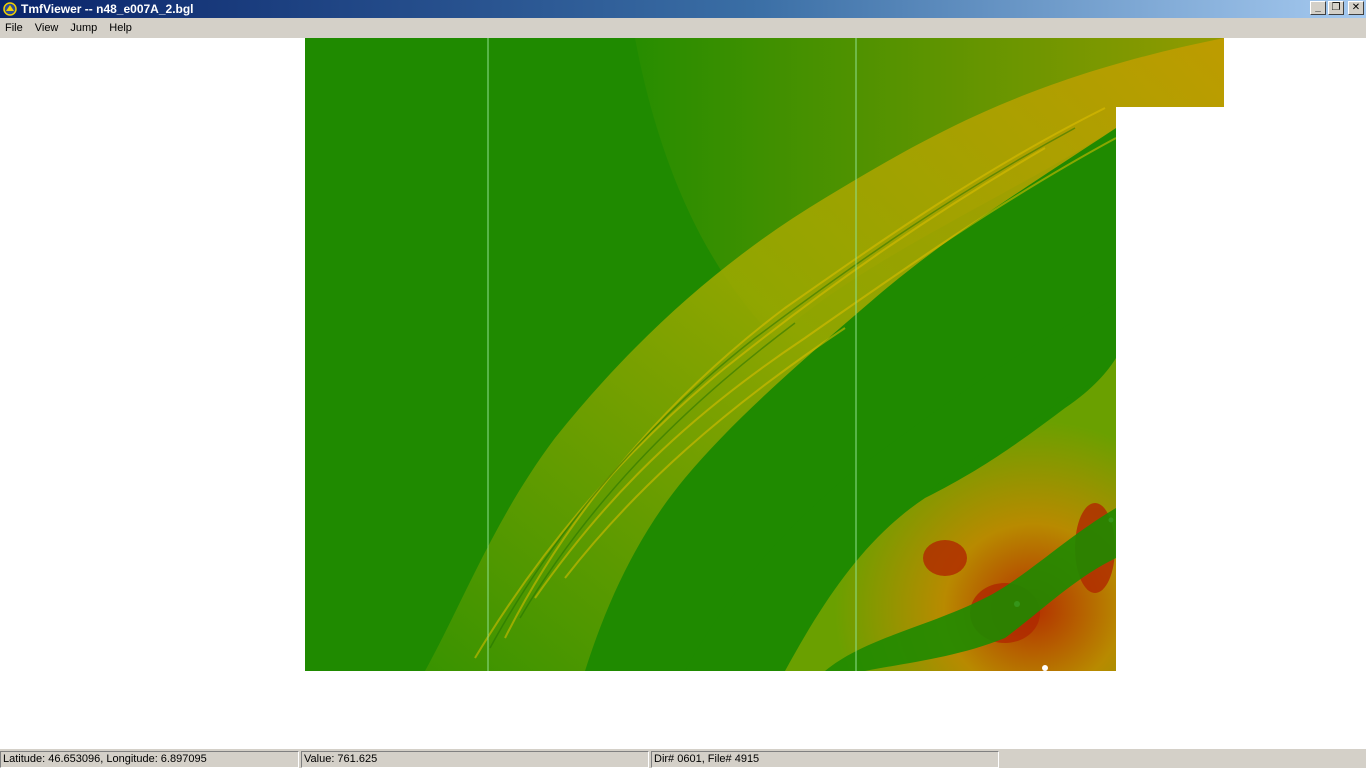 This screenshot has width=1366, height=768. What do you see at coordinates (683, 28) in the screenshot?
I see `menu-bar: File View Jump Help` at bounding box center [683, 28].